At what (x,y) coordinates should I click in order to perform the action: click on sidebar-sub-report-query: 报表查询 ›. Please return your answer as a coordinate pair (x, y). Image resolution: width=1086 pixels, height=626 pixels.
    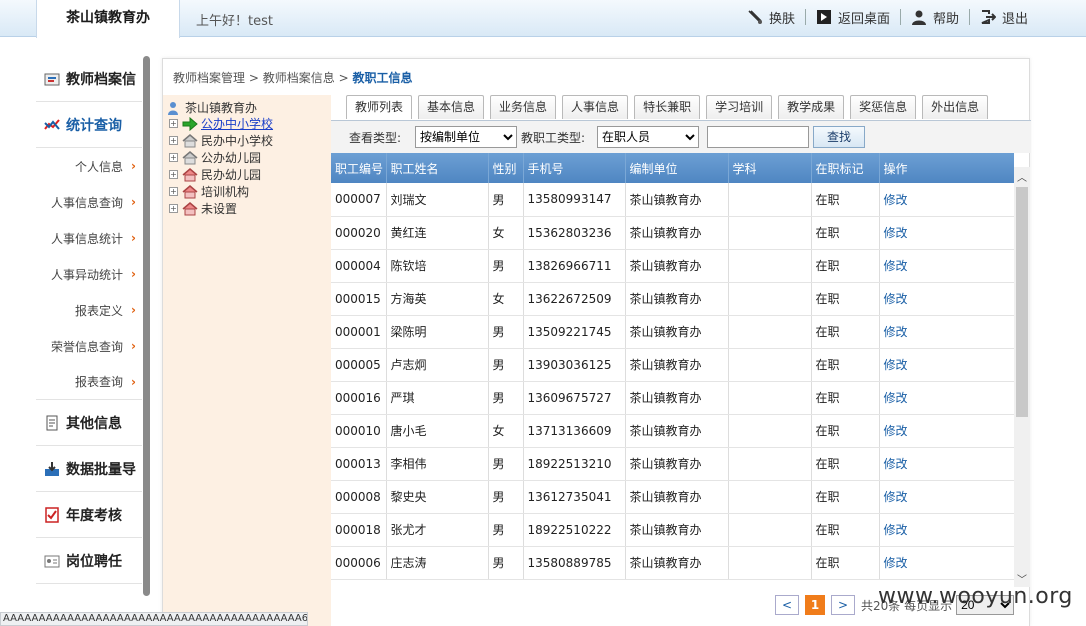
    Looking at the image, I should click on (89, 382).